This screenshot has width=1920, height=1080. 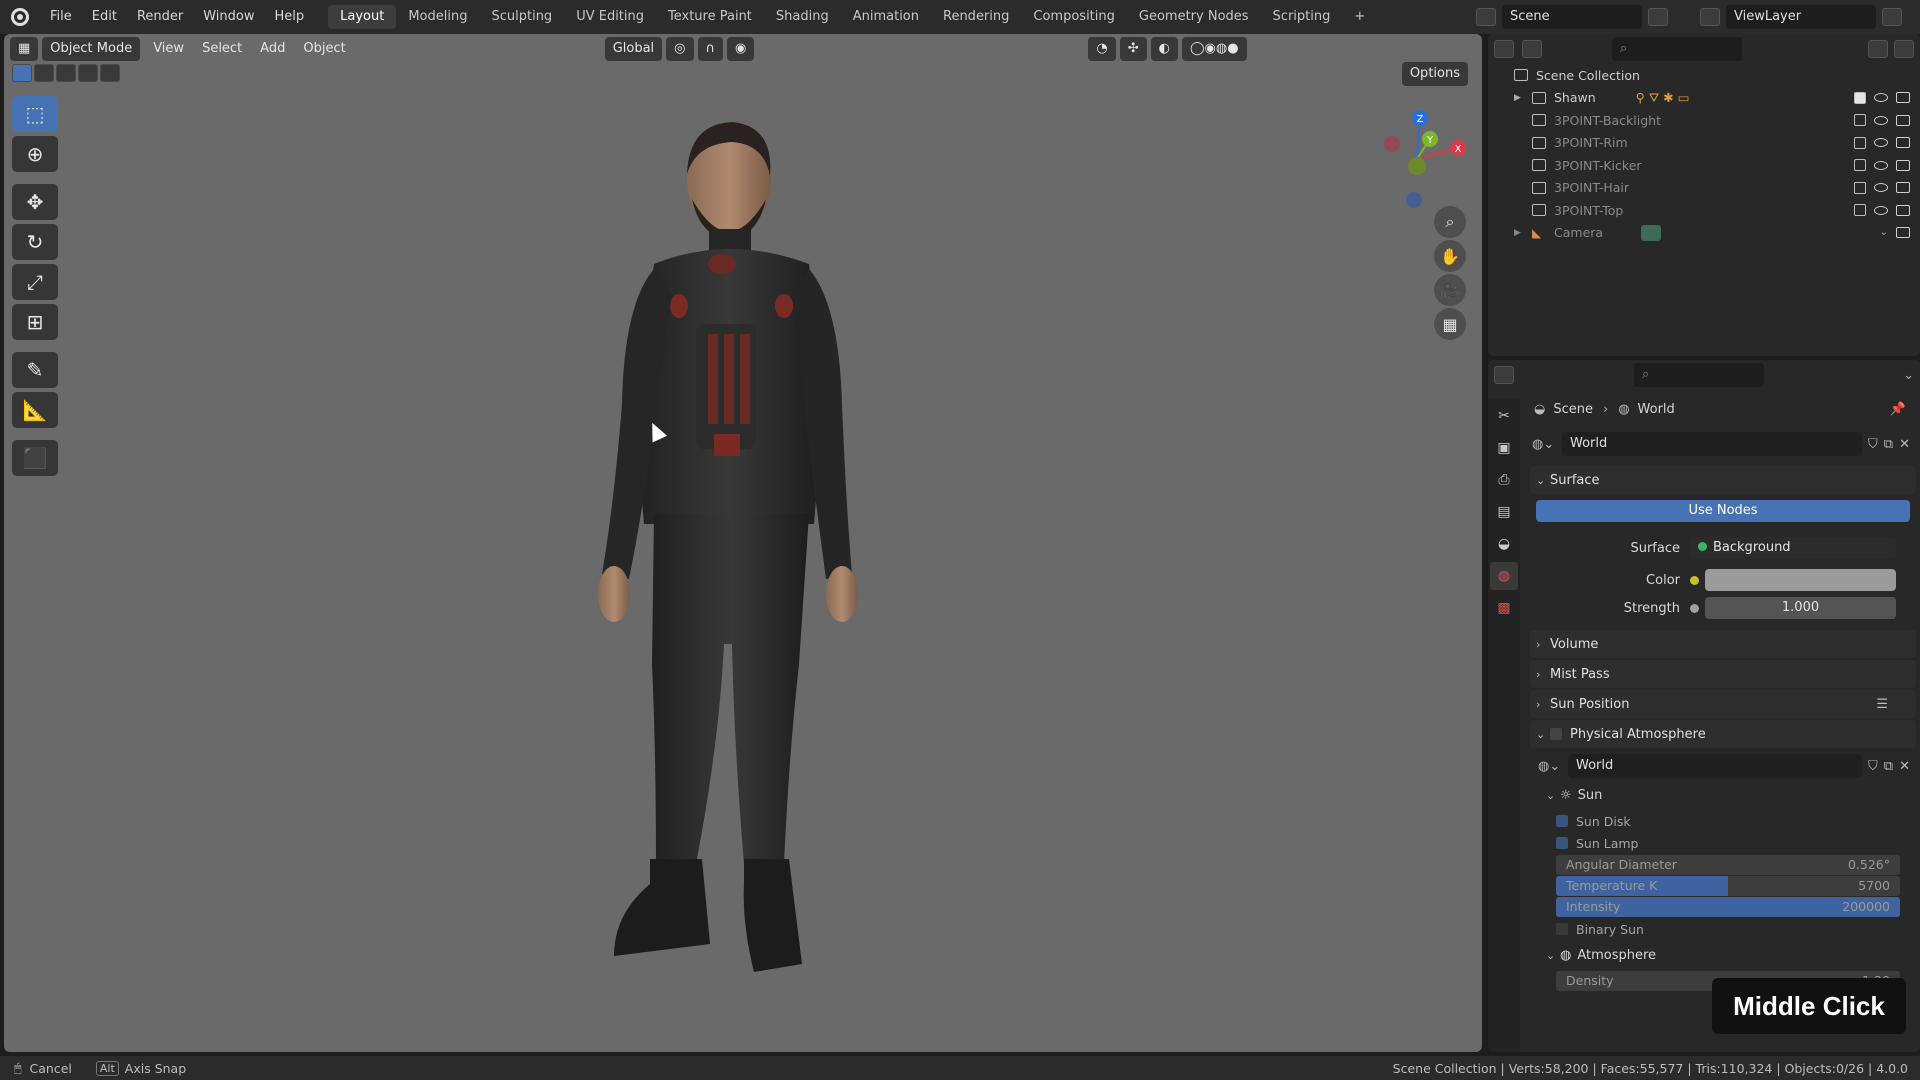 What do you see at coordinates (1800, 608) in the screenshot?
I see `strength-field: 1.000` at bounding box center [1800, 608].